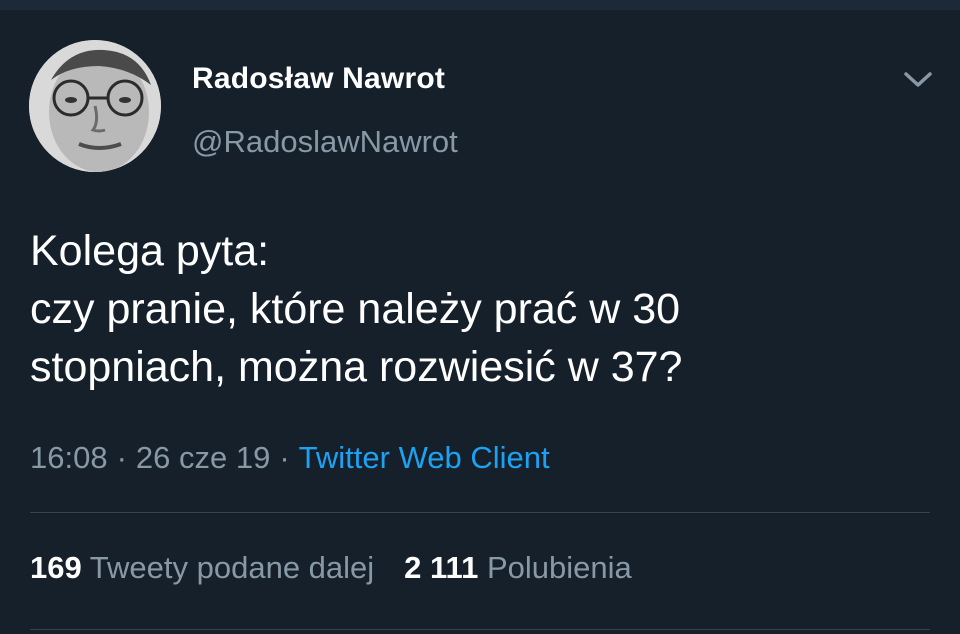 The height and width of the screenshot is (634, 960). I want to click on retweets-label: Tweety podane dalej, so click(232, 567).